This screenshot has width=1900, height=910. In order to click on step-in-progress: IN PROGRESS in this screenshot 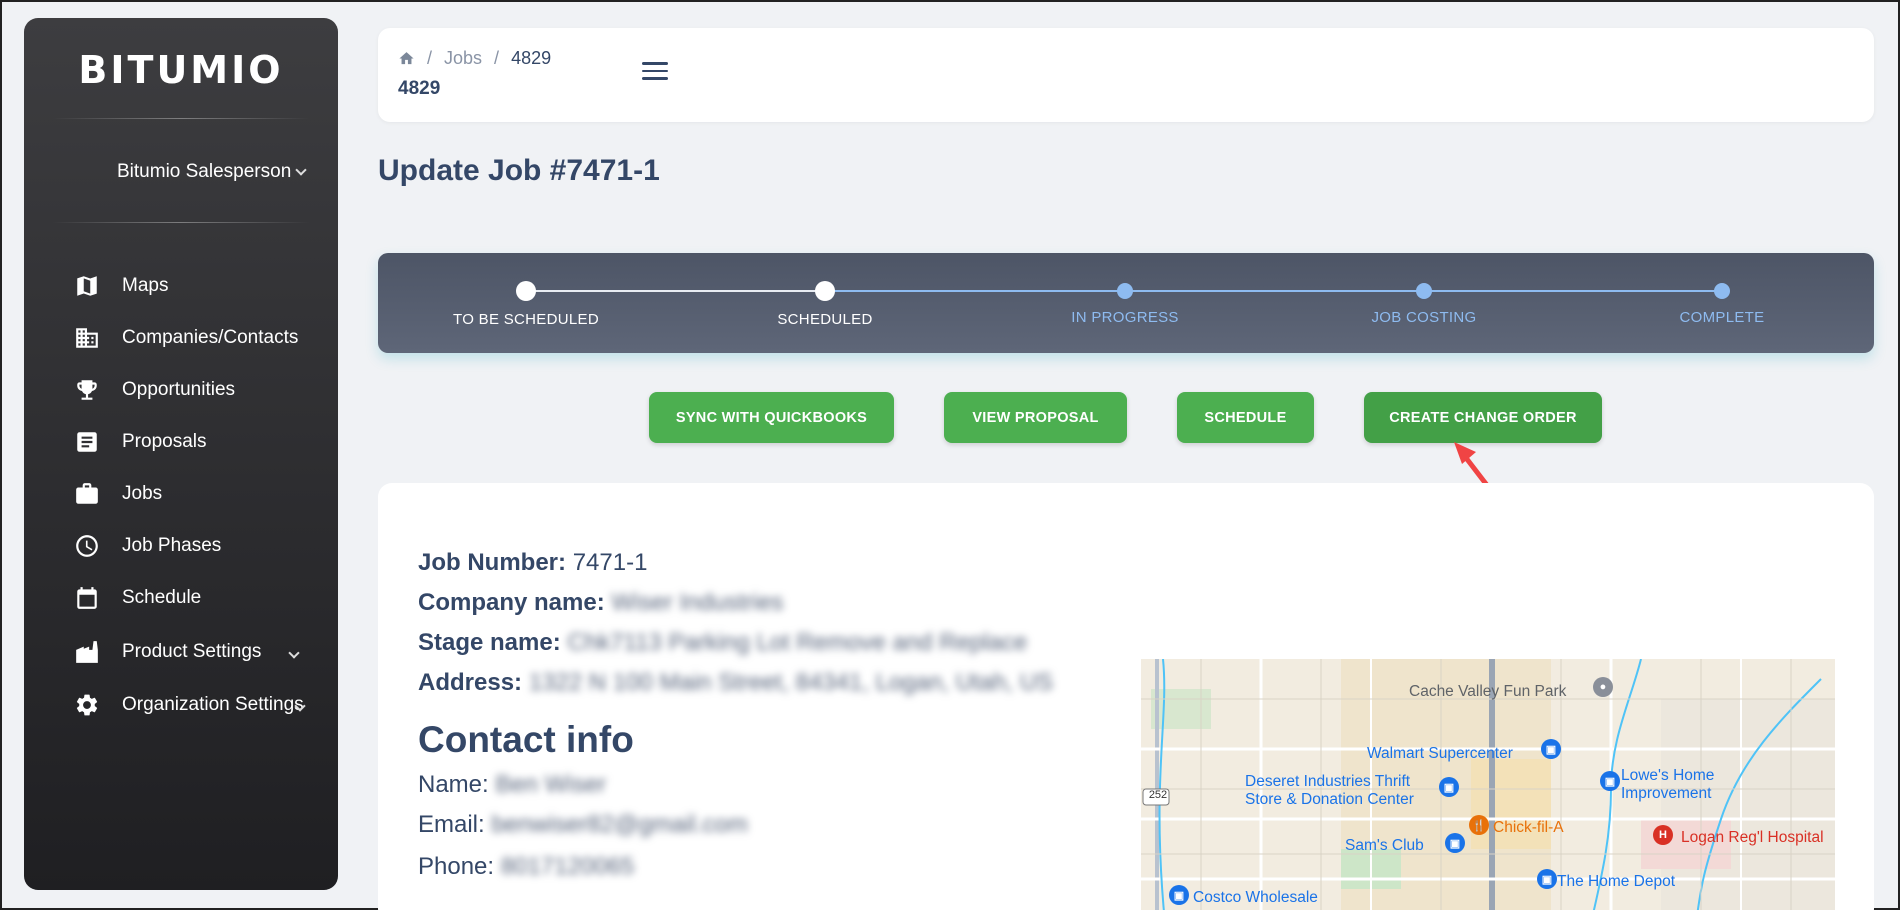, I will do `click(1125, 303)`.